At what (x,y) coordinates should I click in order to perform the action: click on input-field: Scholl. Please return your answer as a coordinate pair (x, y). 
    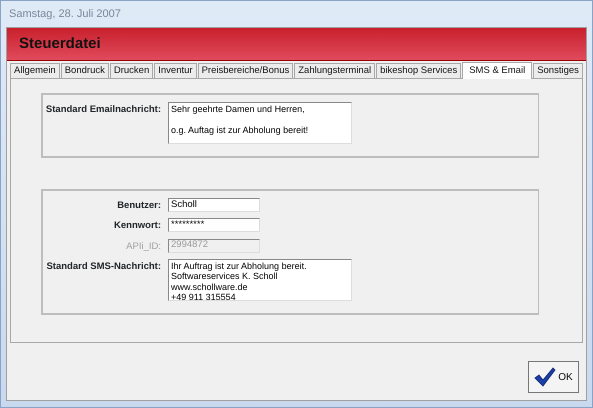
    Looking at the image, I should click on (214, 205).